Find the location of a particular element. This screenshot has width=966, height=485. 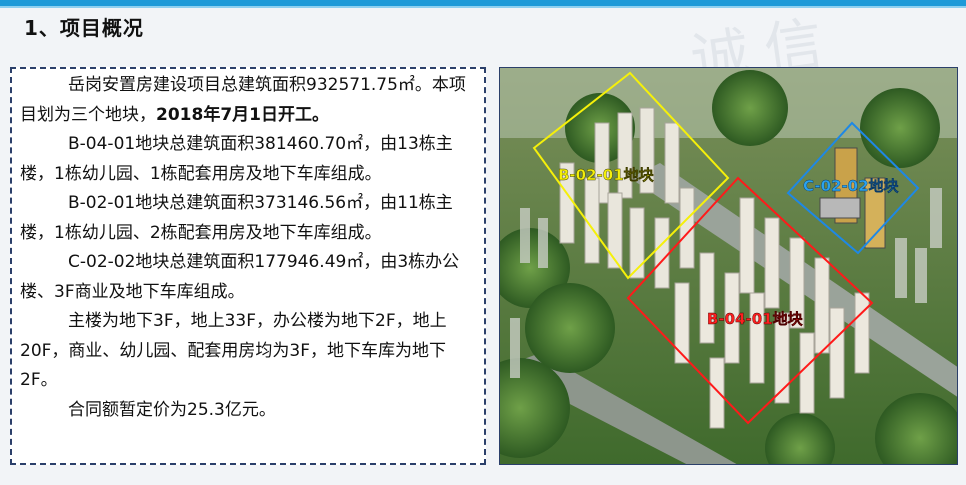

section-title: 1、项目概况 is located at coordinates (84, 28).